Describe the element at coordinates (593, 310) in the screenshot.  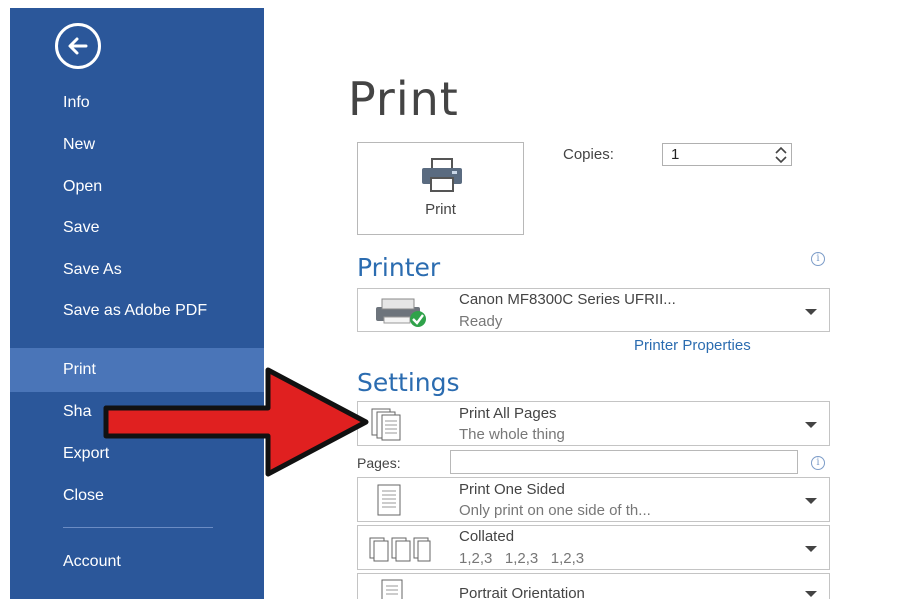
I see `printer-dropdown: Canon MF8300C Series UFRII... Ready` at that location.